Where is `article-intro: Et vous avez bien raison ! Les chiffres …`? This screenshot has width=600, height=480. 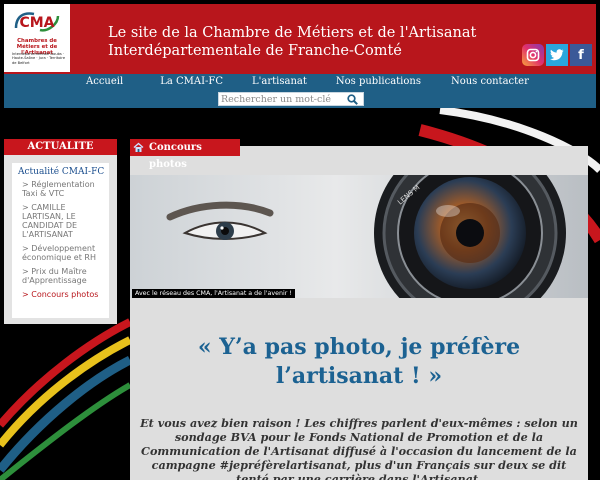 article-intro: Et vous avez bien raison ! Les chiffres … is located at coordinates (359, 448).